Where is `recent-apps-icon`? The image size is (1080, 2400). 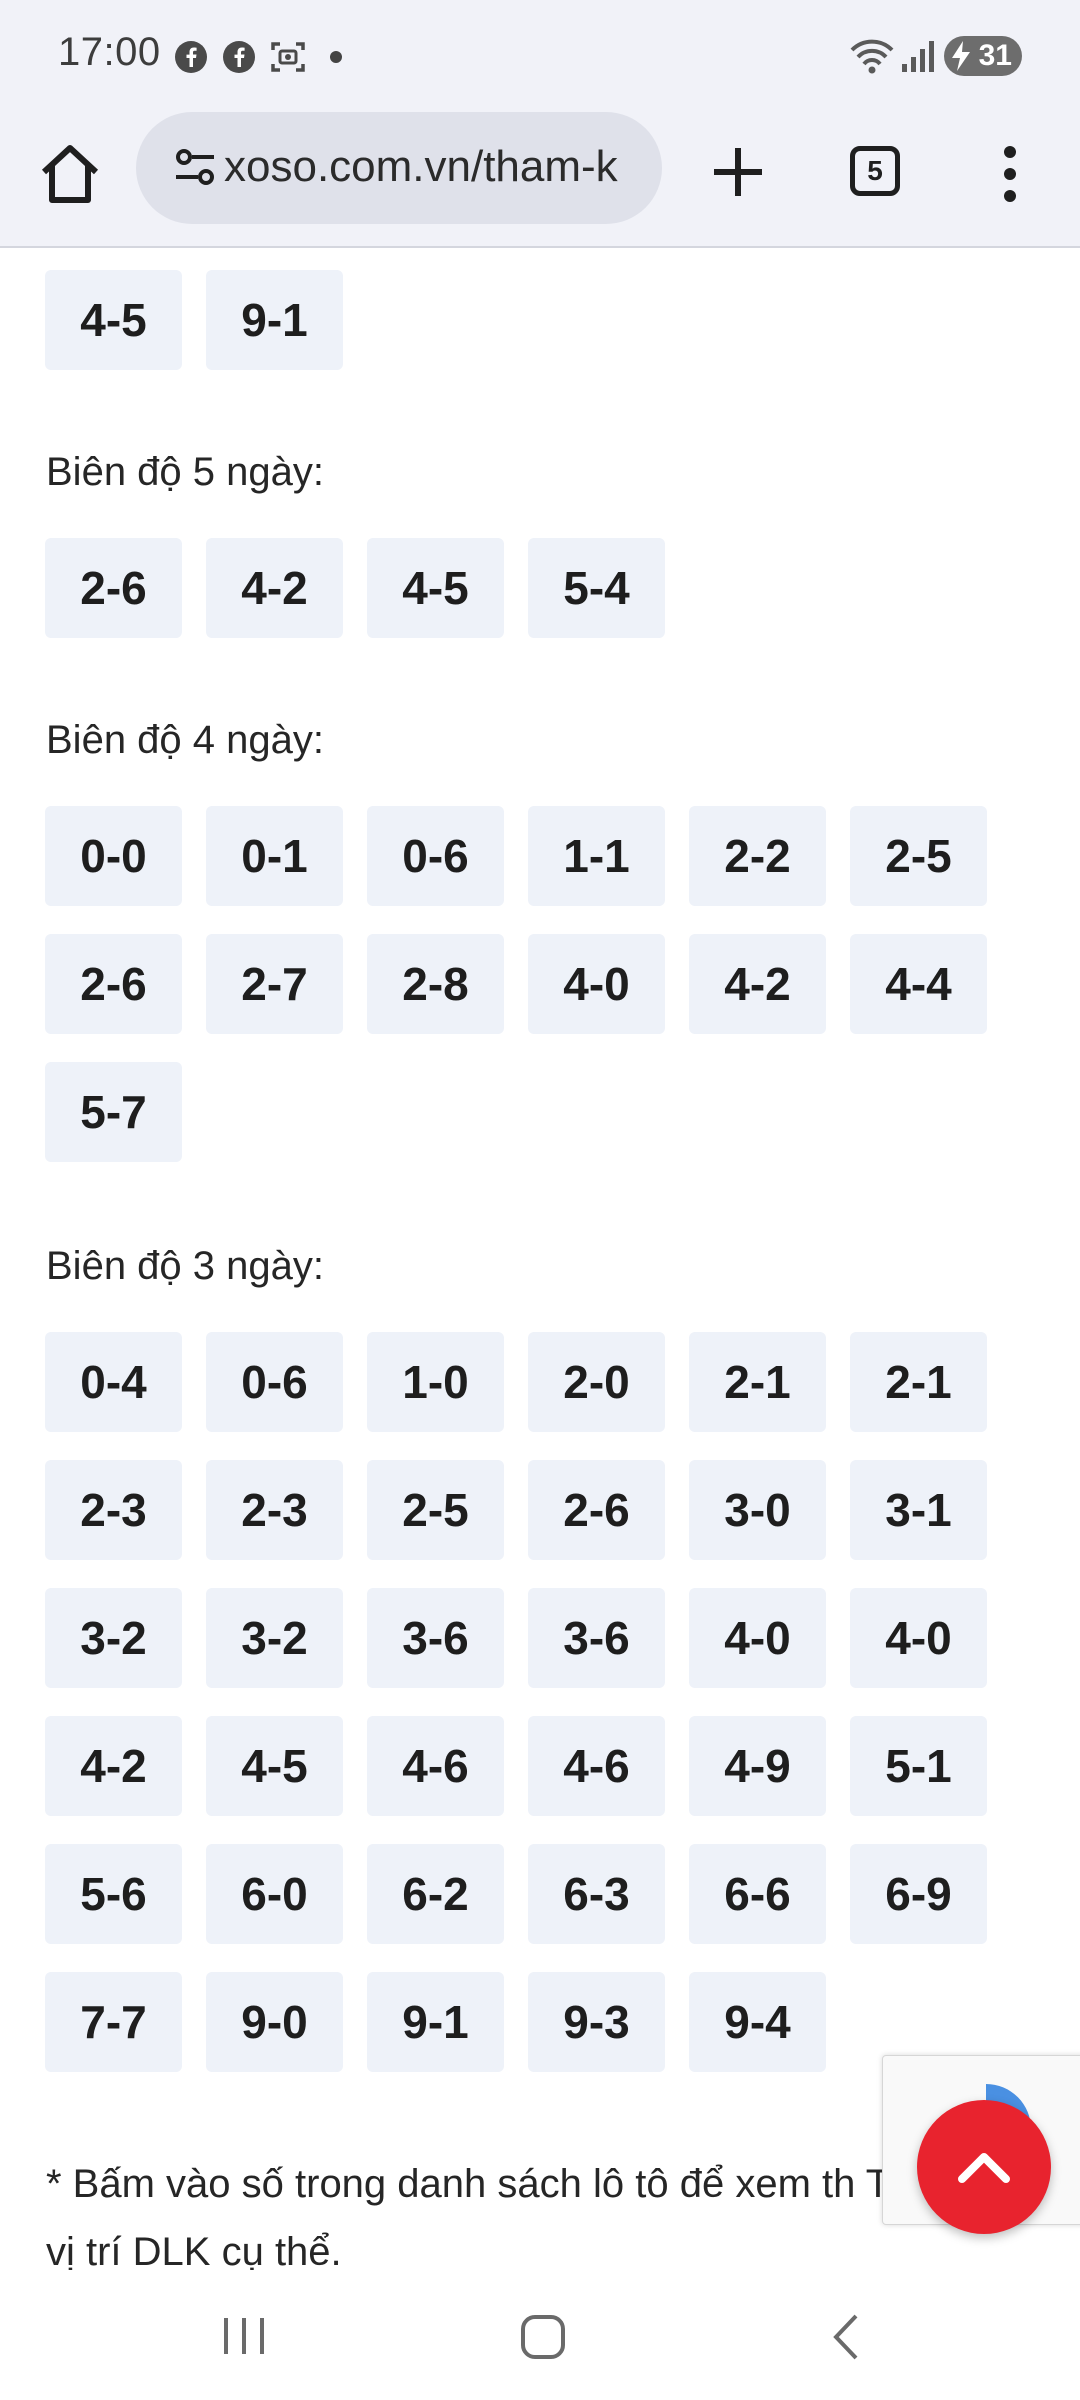
recent-apps-icon is located at coordinates (244, 2336).